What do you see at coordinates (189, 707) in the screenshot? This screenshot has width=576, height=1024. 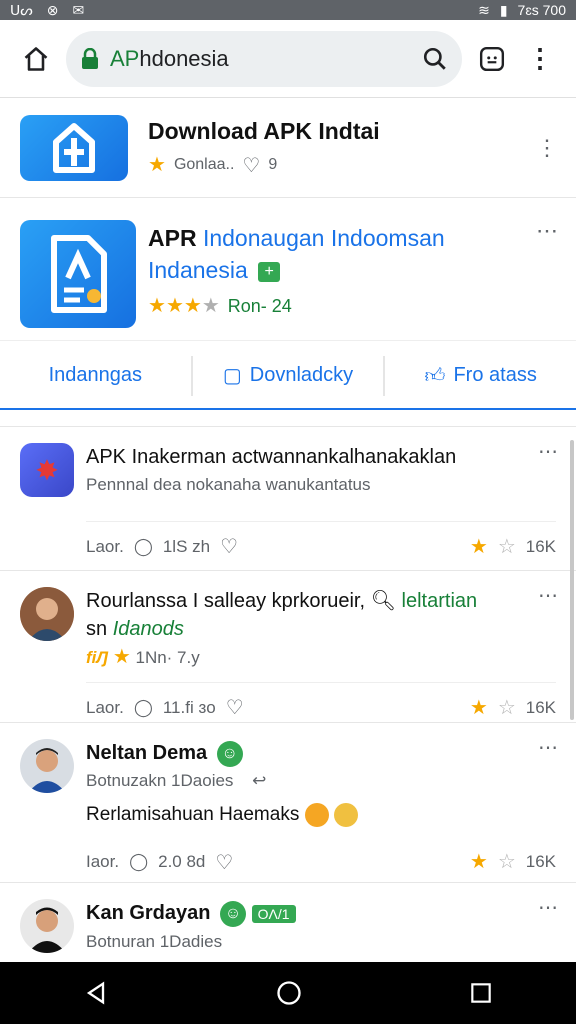 I see `comment-count: 11.fi ɜo` at bounding box center [189, 707].